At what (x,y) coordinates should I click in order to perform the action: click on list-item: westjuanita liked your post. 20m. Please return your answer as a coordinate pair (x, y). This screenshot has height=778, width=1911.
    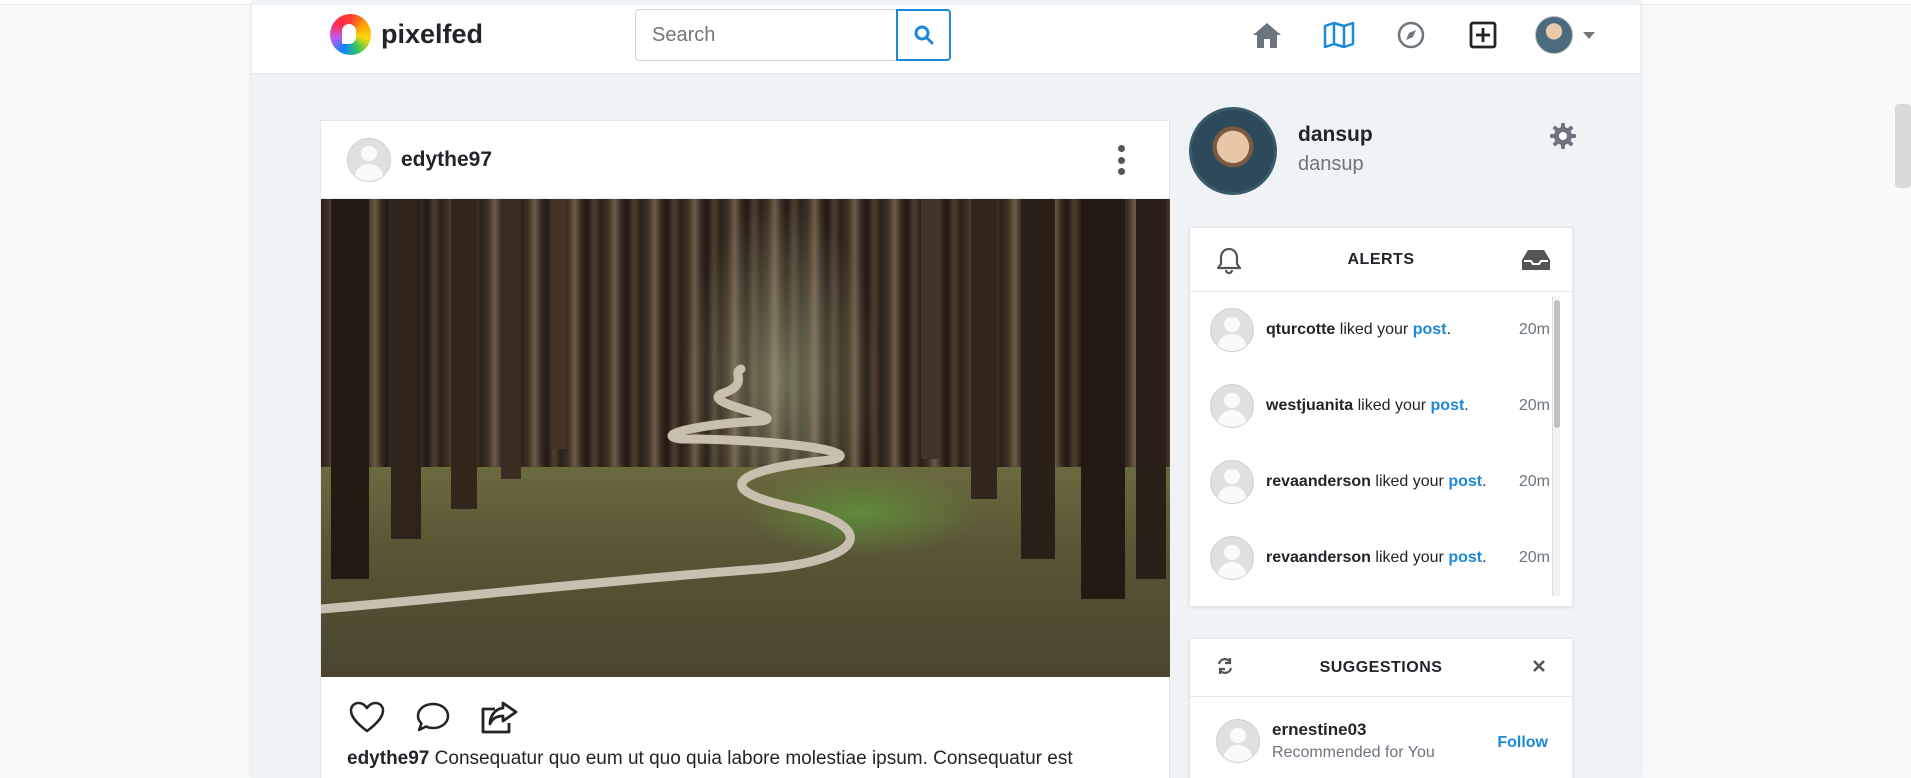
    Looking at the image, I should click on (1381, 406).